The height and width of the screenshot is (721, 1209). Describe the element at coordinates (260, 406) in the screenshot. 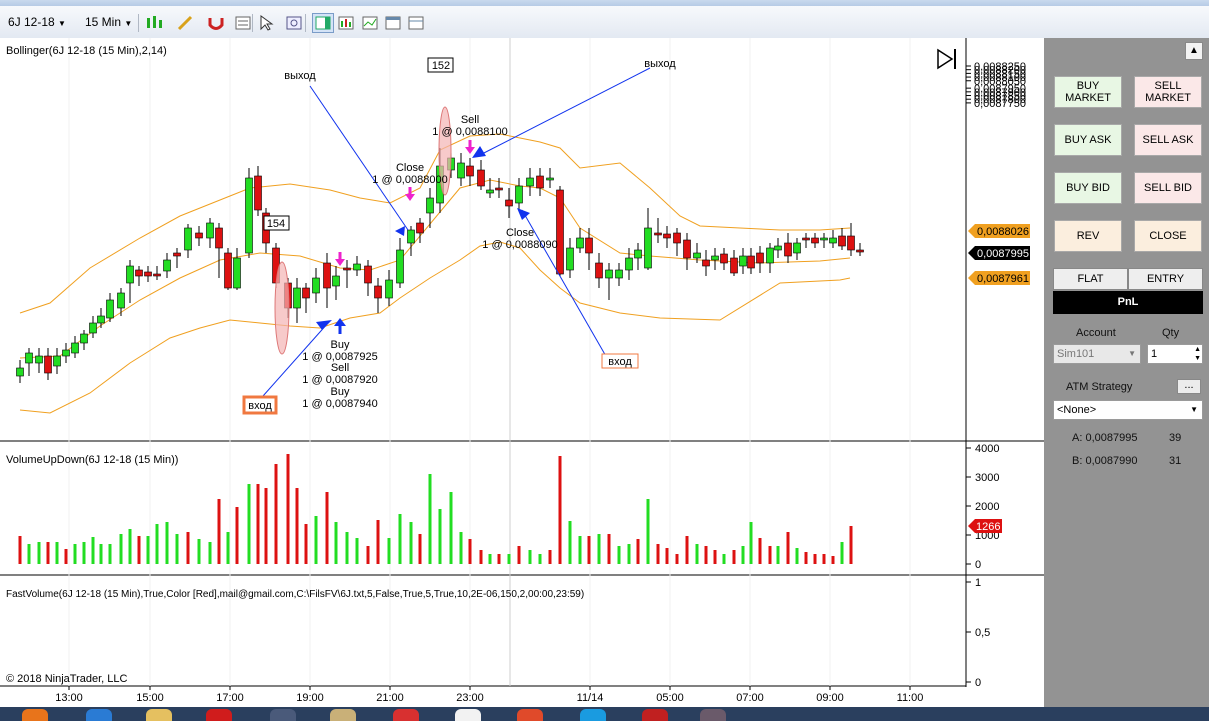

I see `entry-label: вход` at that location.